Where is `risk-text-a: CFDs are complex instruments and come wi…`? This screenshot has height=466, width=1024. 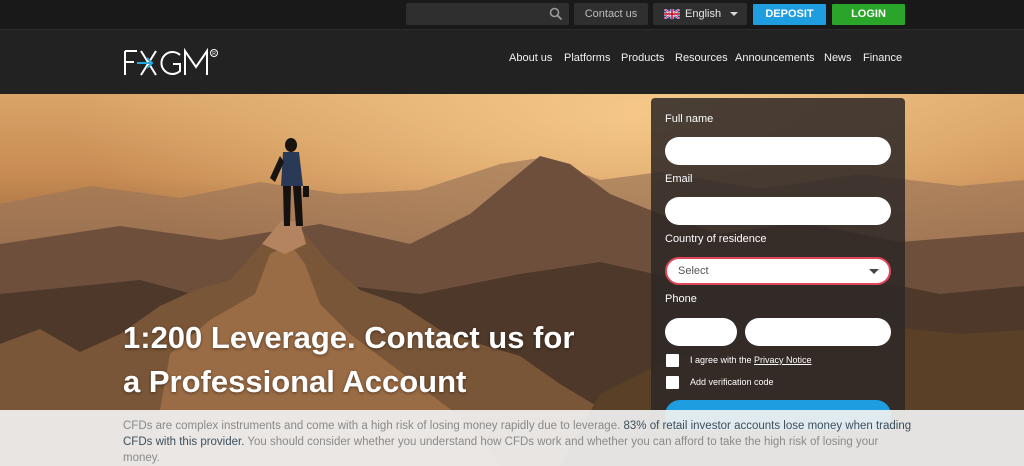
risk-text-a: CFDs are complex instruments and come wi… is located at coordinates (373, 426).